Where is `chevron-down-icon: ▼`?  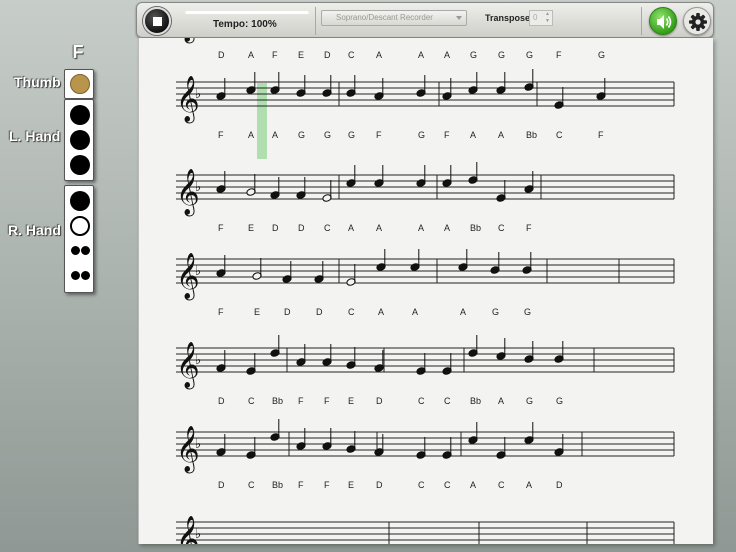 chevron-down-icon: ▼ is located at coordinates (548, 21).